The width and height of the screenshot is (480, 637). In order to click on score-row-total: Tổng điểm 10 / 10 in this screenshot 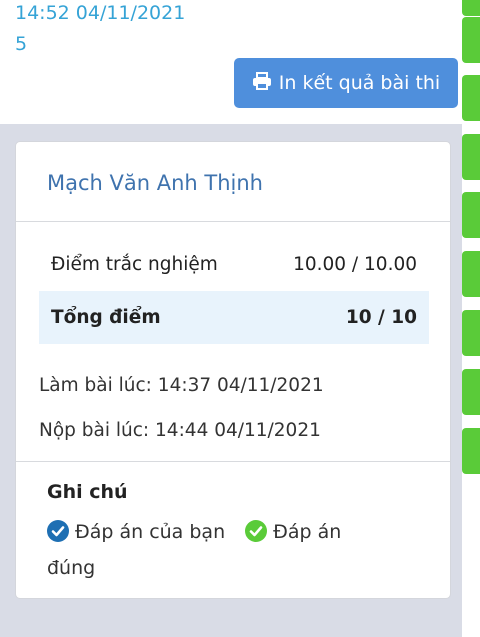, I will do `click(234, 317)`.